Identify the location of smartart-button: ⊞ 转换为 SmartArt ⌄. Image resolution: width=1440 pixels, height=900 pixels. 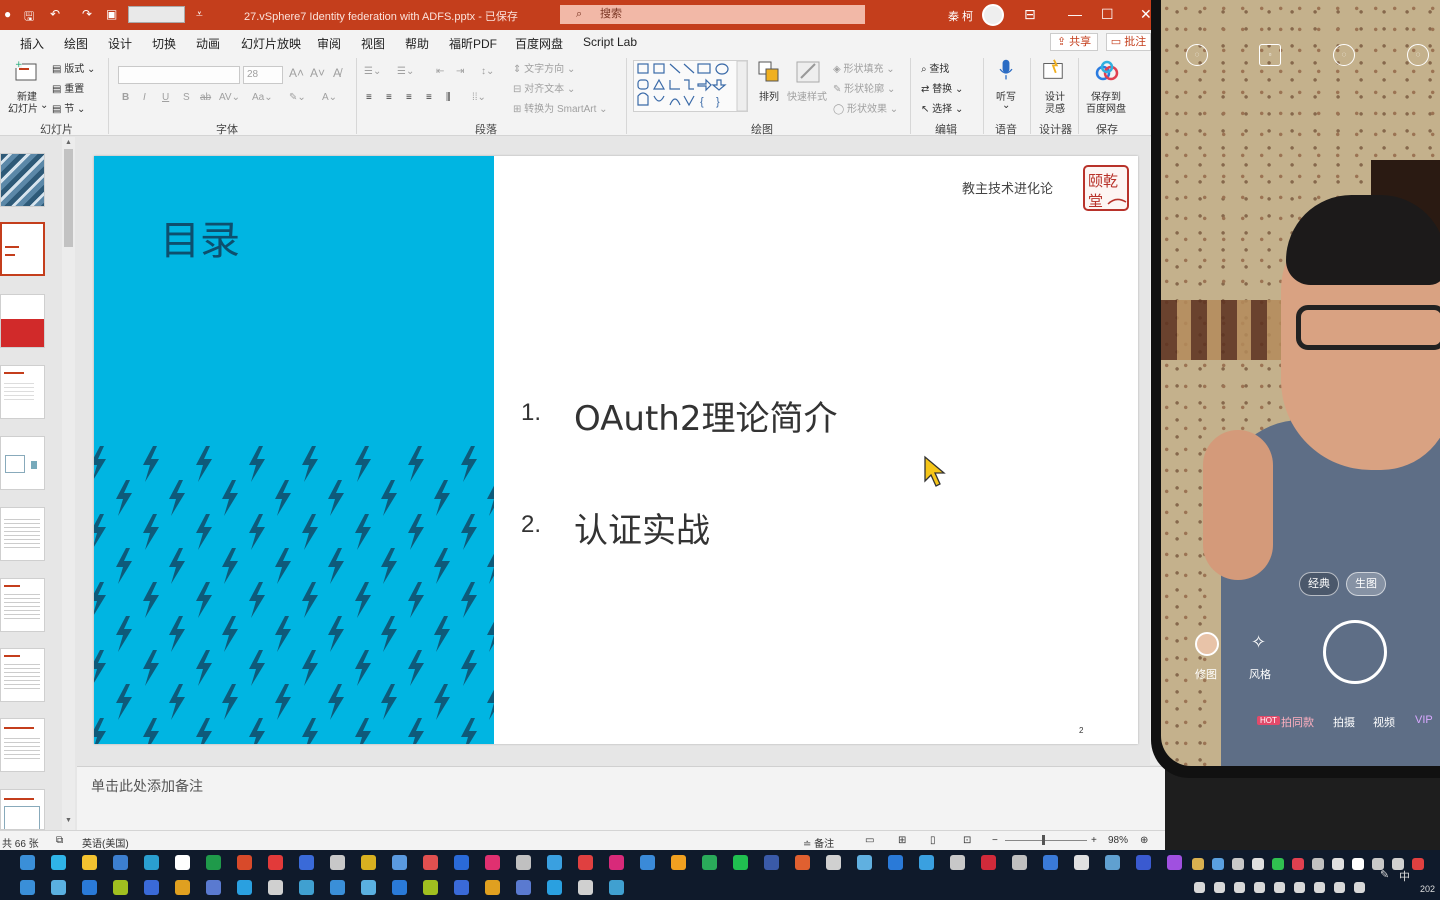
(560, 107).